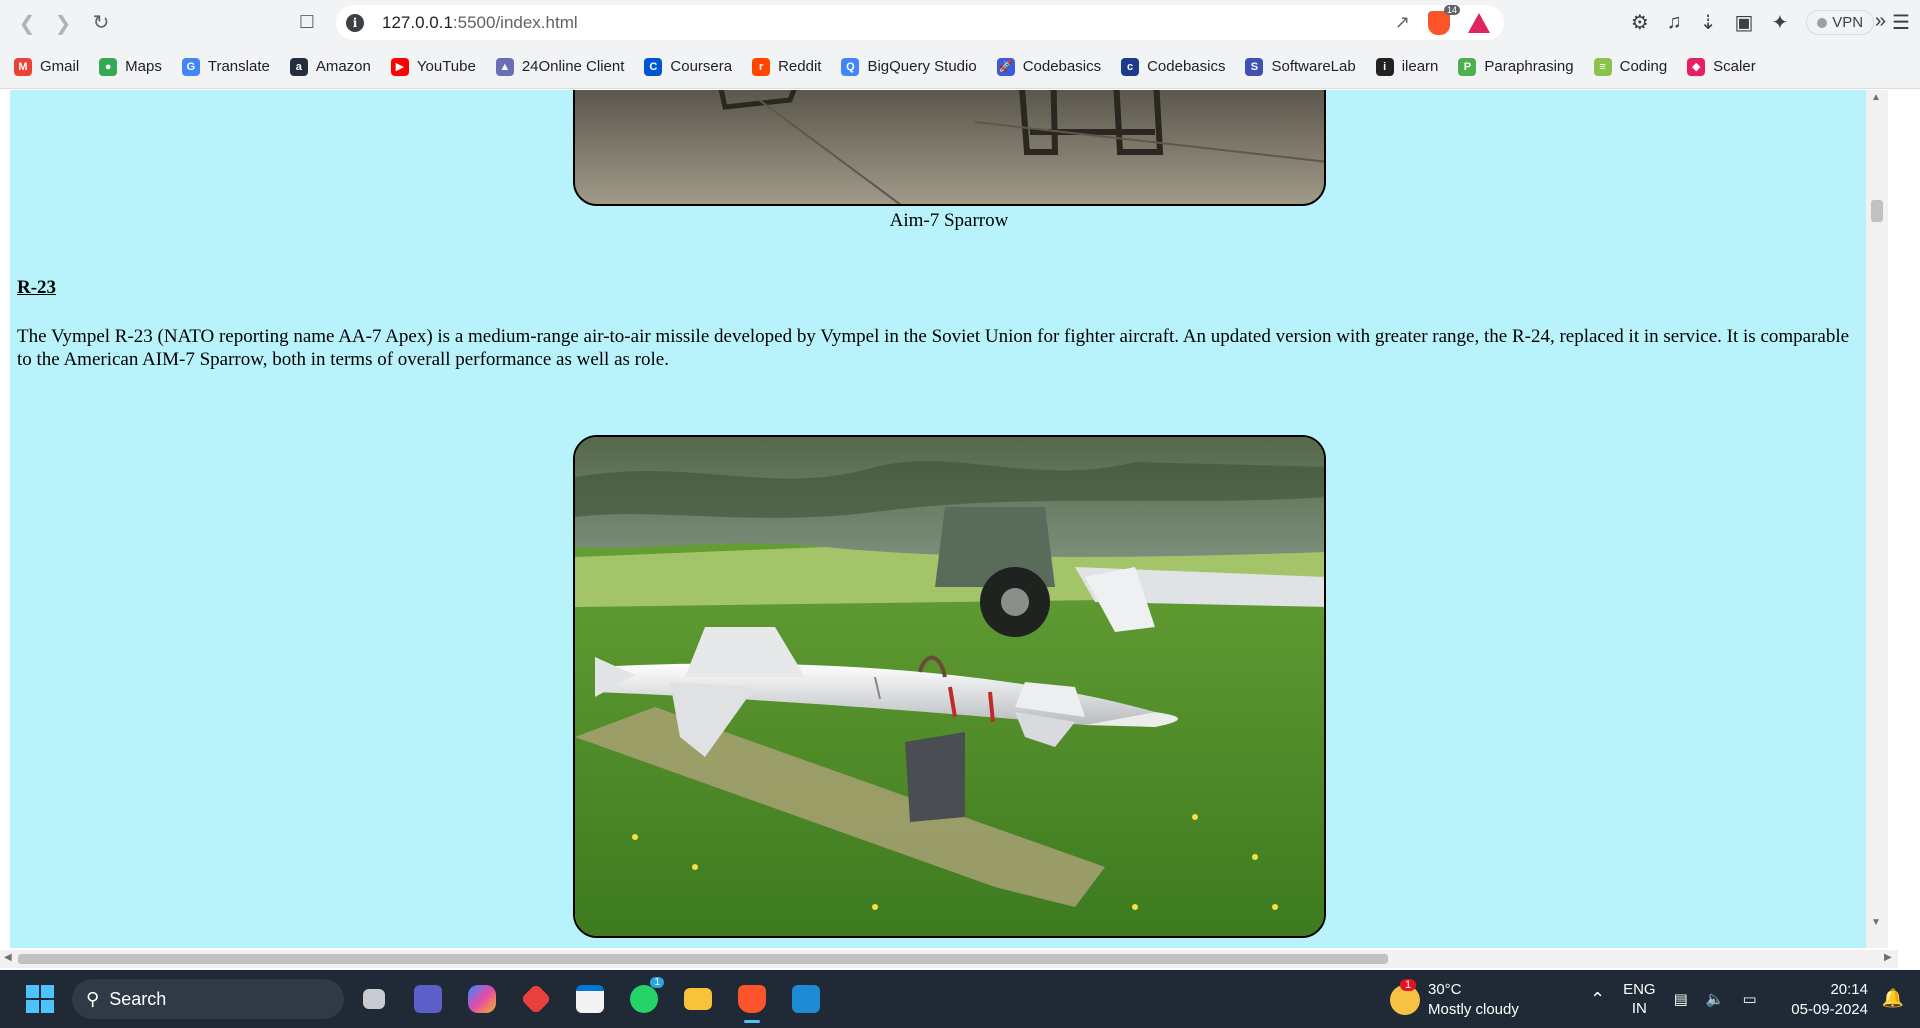  I want to click on bookmark-item: Q BigQuery Studio, so click(909, 66).